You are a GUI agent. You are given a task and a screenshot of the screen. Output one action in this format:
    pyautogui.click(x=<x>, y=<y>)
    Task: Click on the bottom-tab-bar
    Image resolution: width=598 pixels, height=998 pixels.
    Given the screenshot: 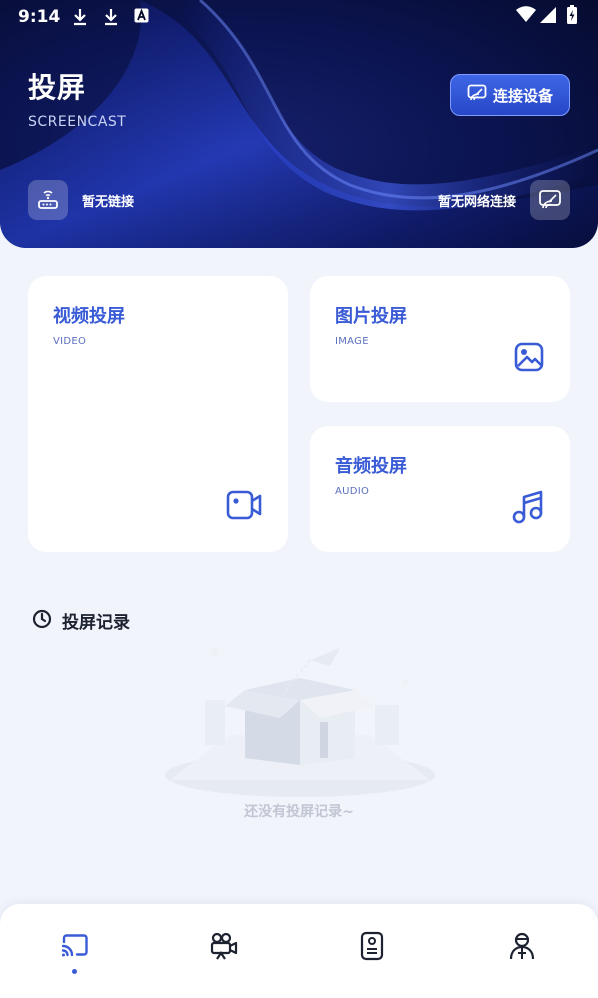 What is the action you would take?
    pyautogui.click(x=299, y=951)
    